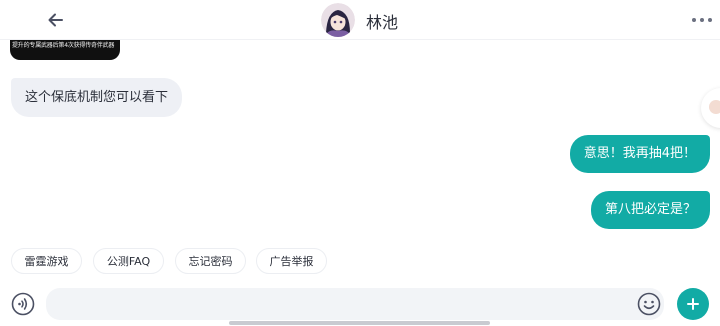 The image size is (720, 326). I want to click on assistant-icon, so click(714, 107).